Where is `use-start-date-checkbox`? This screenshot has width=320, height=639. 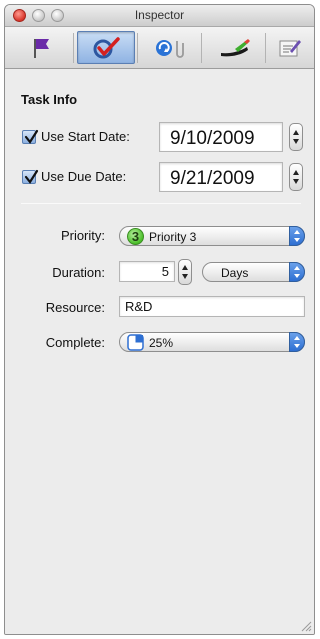 use-start-date-checkbox is located at coordinates (30, 136).